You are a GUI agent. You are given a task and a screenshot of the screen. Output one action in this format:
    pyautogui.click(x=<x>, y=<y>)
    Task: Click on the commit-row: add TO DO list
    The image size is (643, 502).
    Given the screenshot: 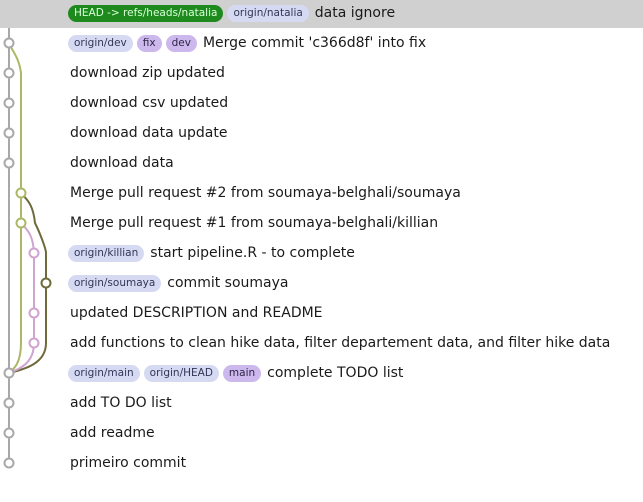 What is the action you would take?
    pyautogui.click(x=321, y=403)
    